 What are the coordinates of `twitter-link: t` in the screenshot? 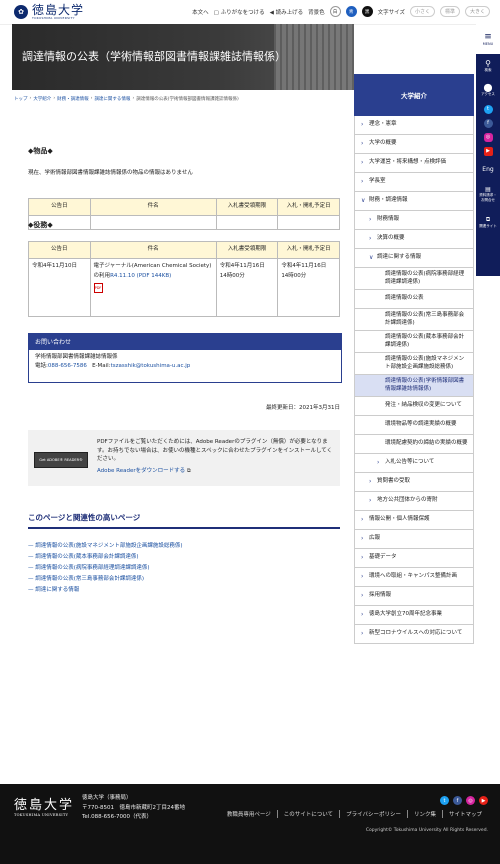 It's located at (488, 109).